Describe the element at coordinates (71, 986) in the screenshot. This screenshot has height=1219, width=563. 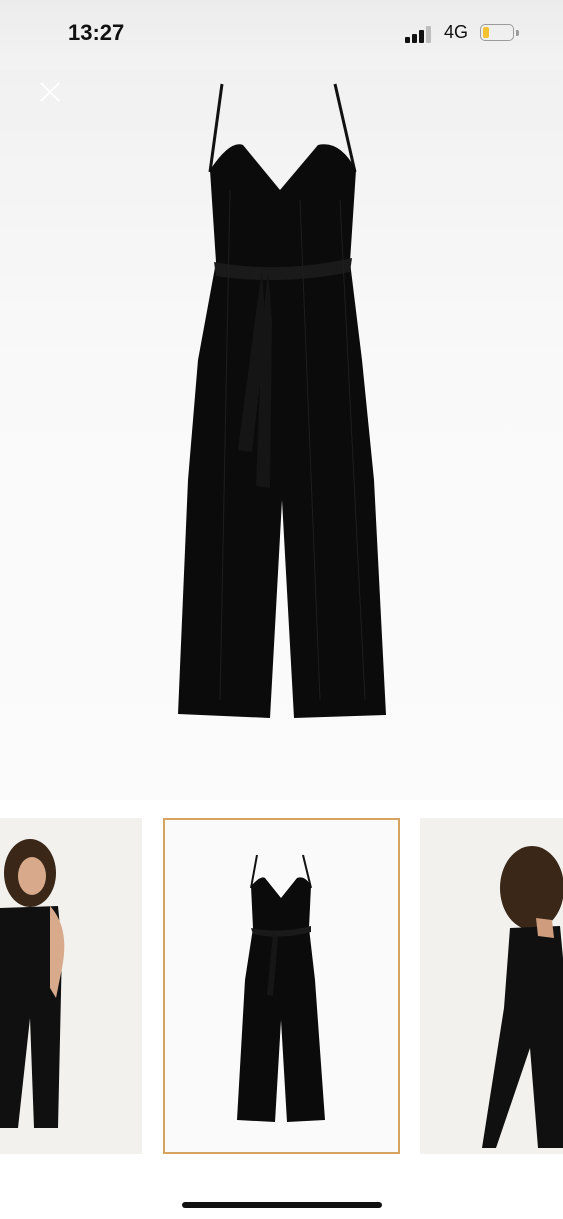
I see `thumbnail-model-front` at that location.